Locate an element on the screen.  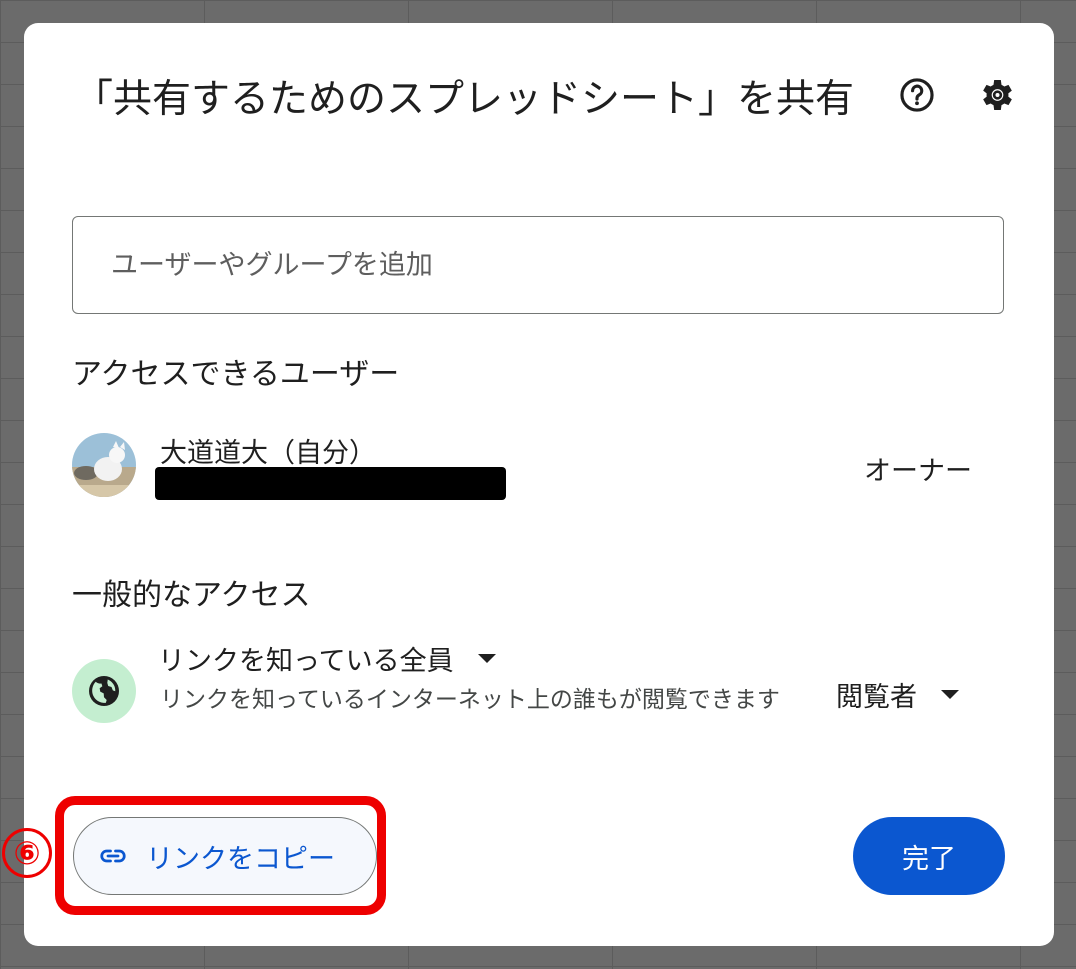
help-button is located at coordinates (917, 95).